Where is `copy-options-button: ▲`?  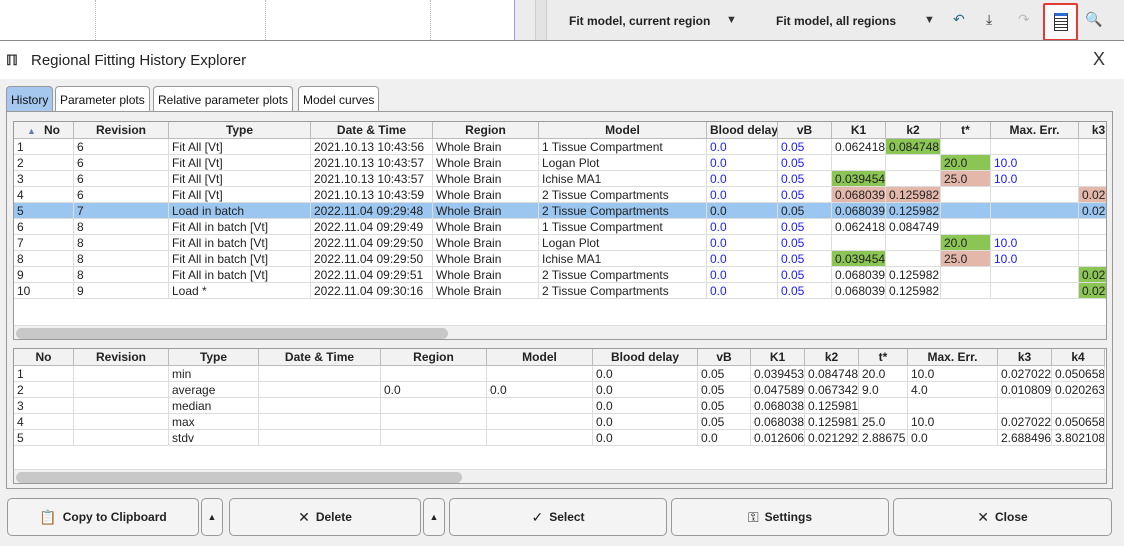 copy-options-button: ▲ is located at coordinates (212, 517).